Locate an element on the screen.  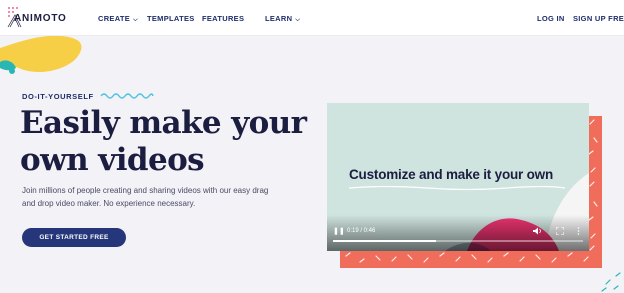
nav-features: FEATURES is located at coordinates (223, 18).